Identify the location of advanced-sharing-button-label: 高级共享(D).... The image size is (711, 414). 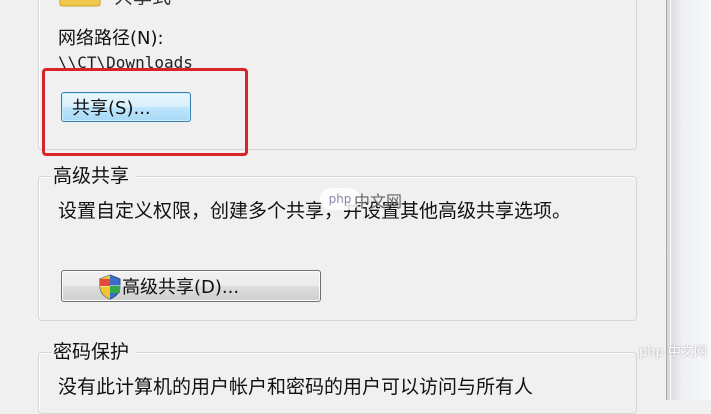
(181, 287).